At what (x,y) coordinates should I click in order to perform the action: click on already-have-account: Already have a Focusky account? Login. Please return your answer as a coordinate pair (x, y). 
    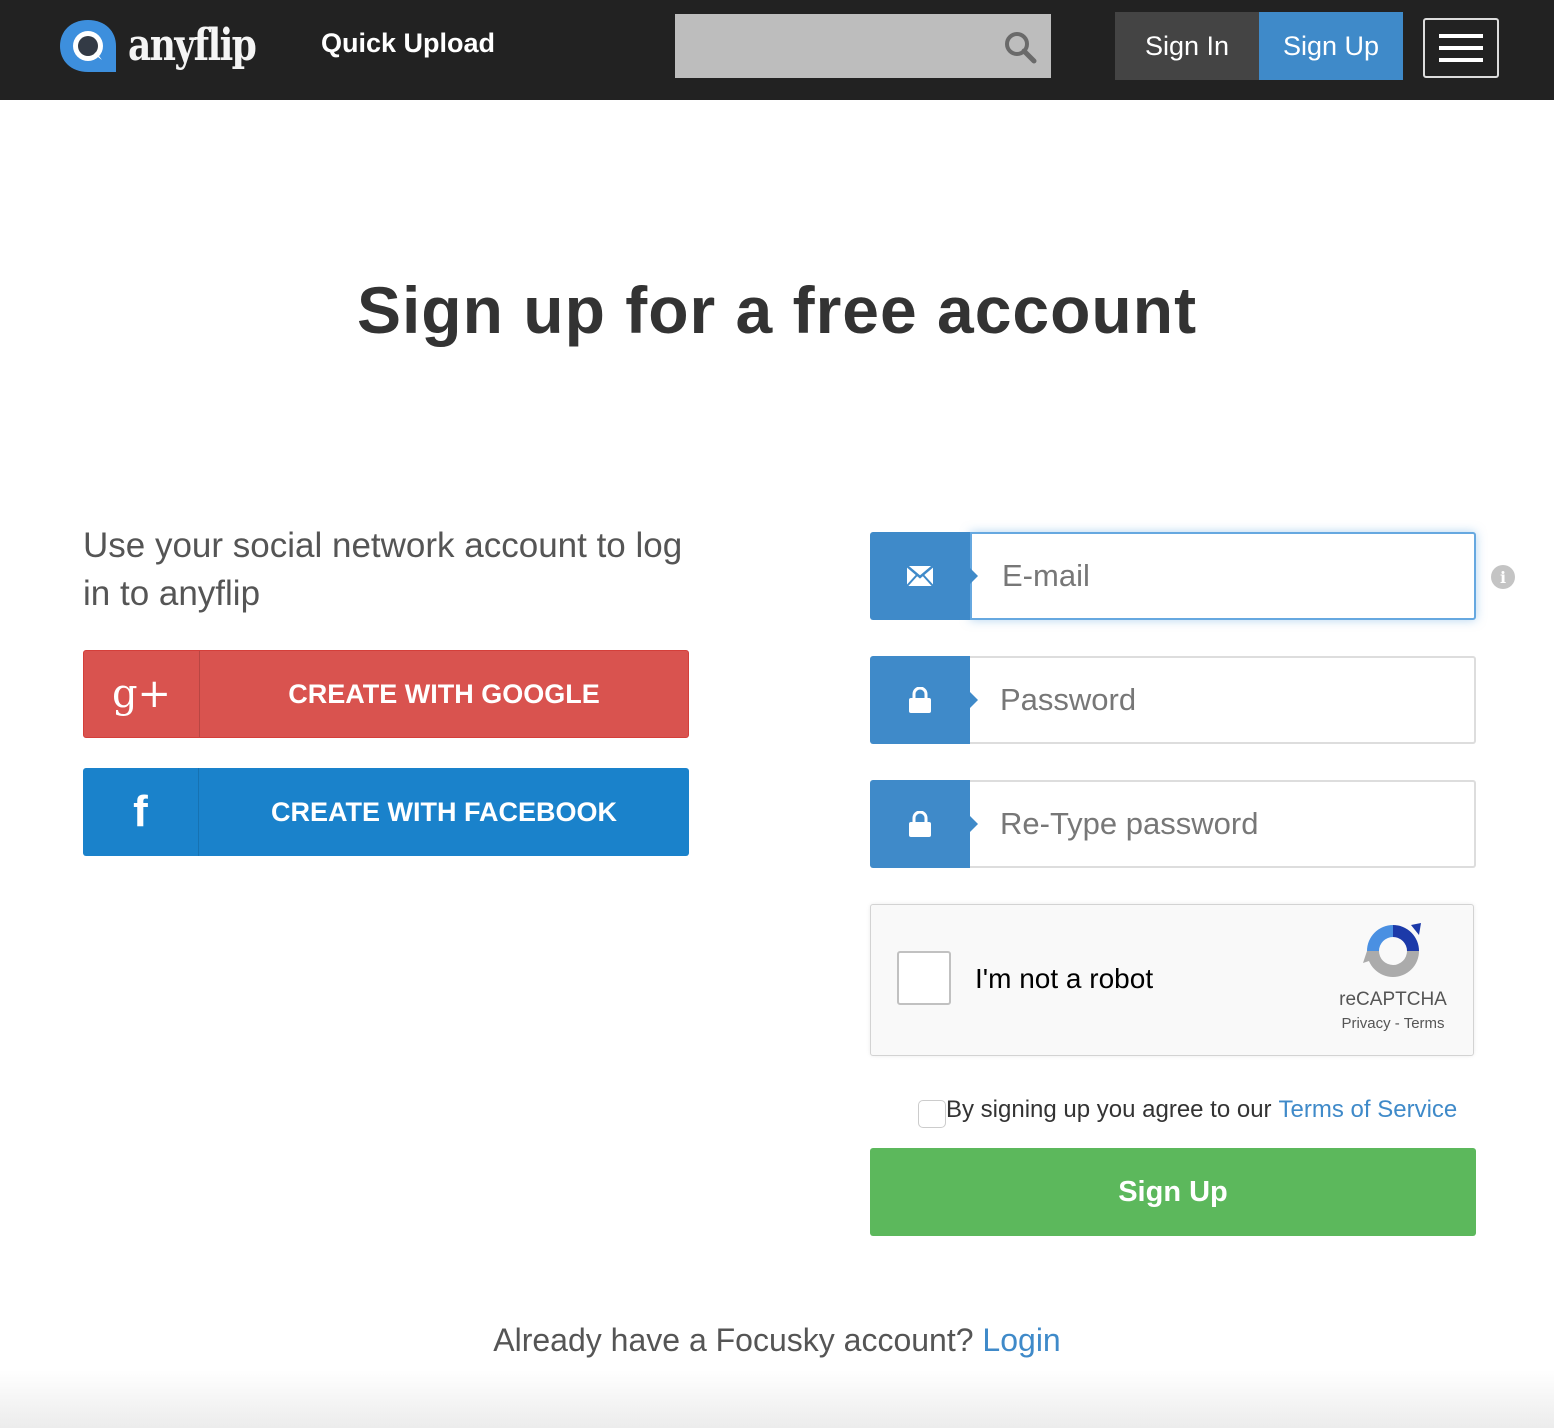
    Looking at the image, I should click on (777, 1340).